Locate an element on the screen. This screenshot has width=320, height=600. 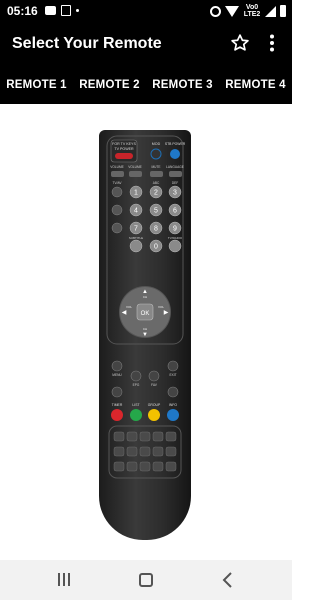
remote-label-info: INFO is located at coordinates (173, 405).